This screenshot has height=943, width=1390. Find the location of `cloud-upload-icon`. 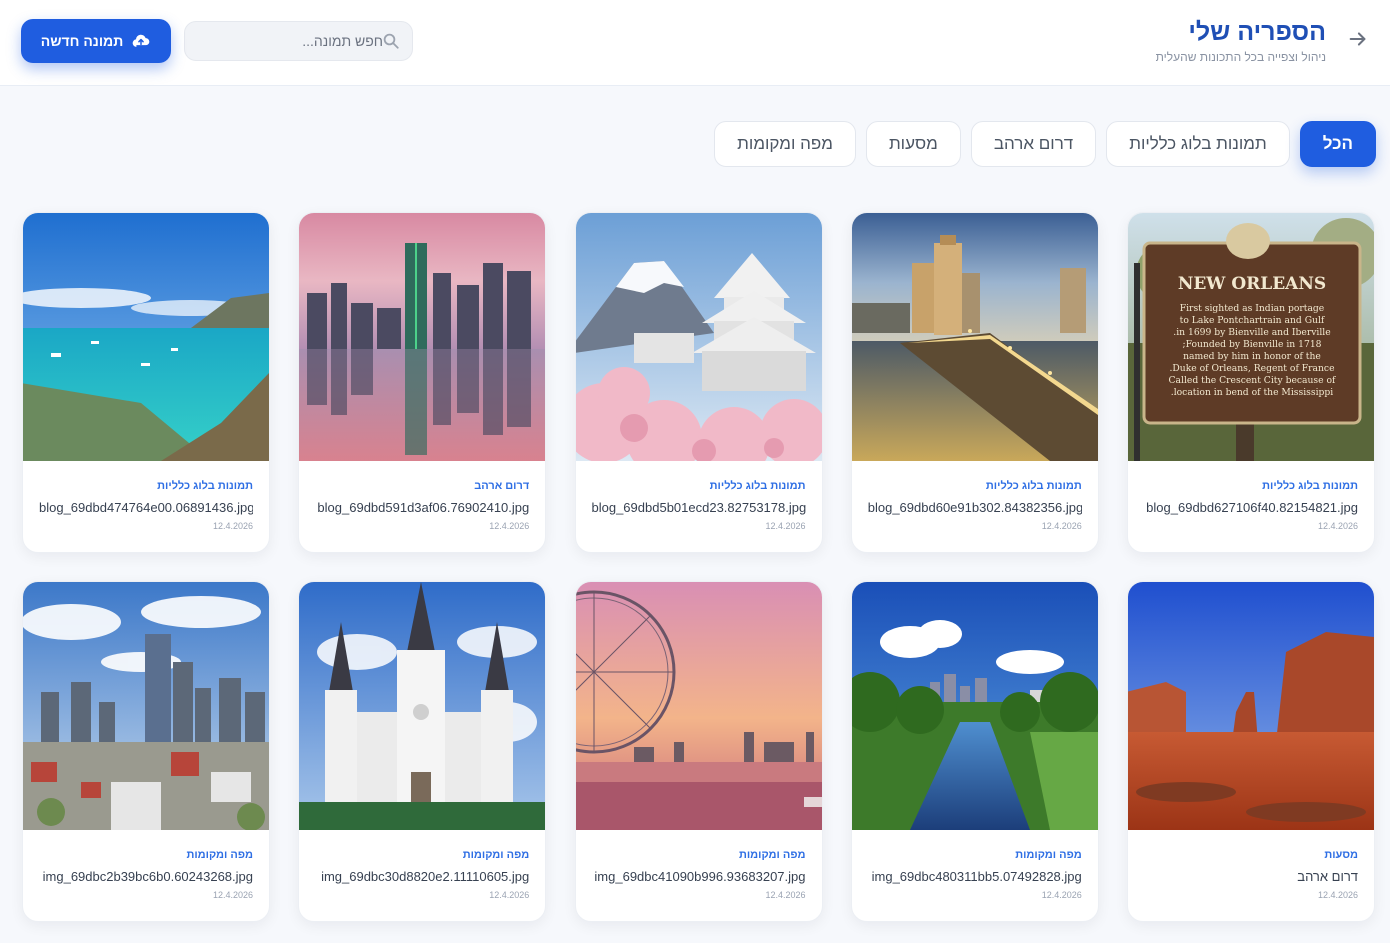

cloud-upload-icon is located at coordinates (141, 40).